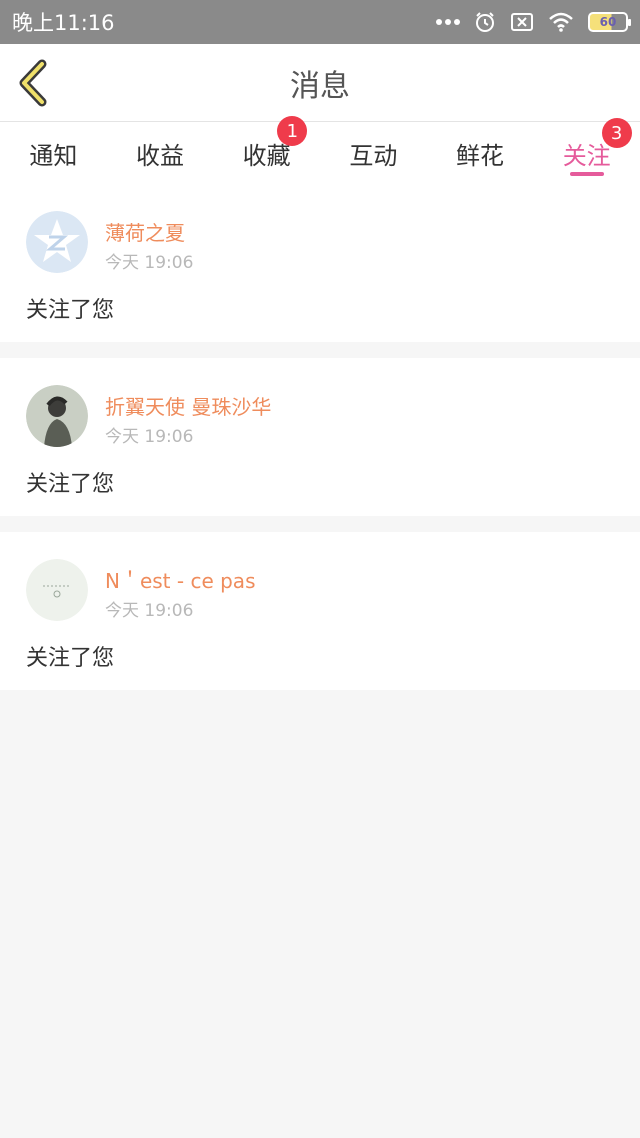 This screenshot has height=1138, width=640. I want to click on default-avatar-icon, so click(57, 242).